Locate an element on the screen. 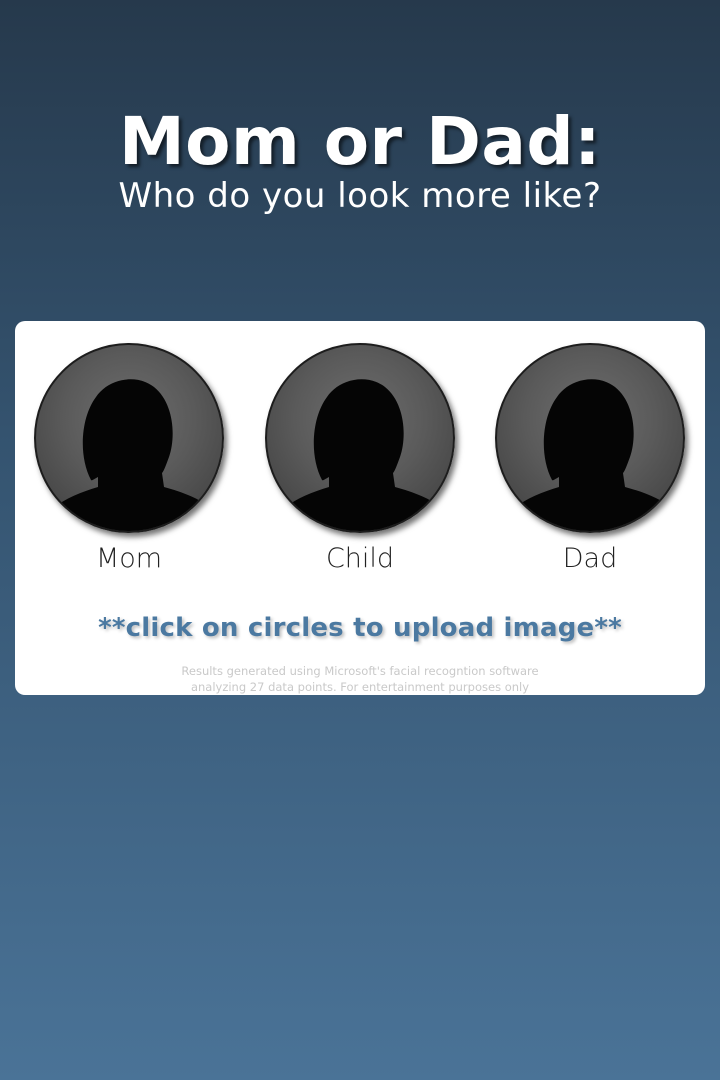 The height and width of the screenshot is (1080, 720). mom-upload-circle is located at coordinates (129, 438).